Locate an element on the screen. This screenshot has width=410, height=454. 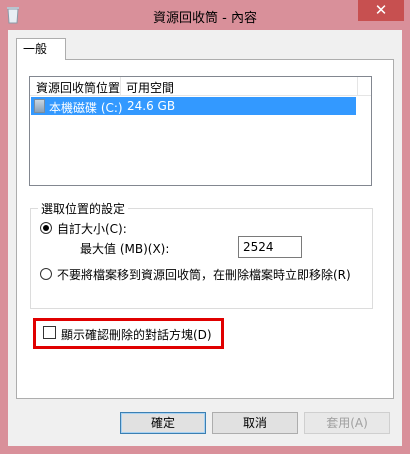
confirm-delete-checkbox is located at coordinates (49, 332).